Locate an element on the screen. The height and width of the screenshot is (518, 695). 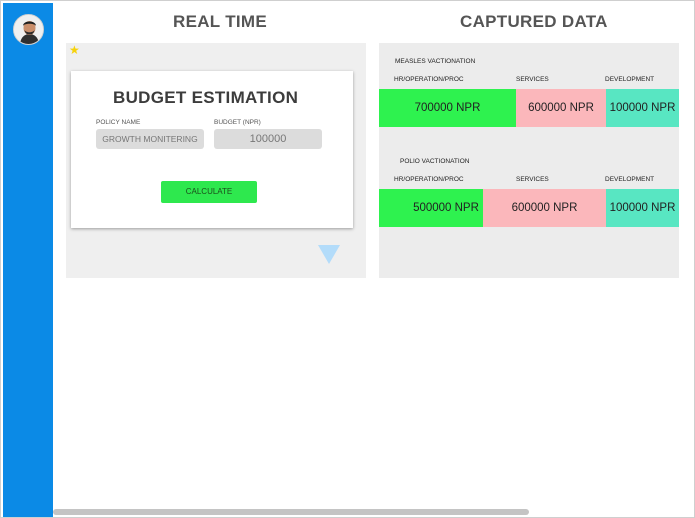
section-title: MEASLES VACTIONATION is located at coordinates (435, 61).